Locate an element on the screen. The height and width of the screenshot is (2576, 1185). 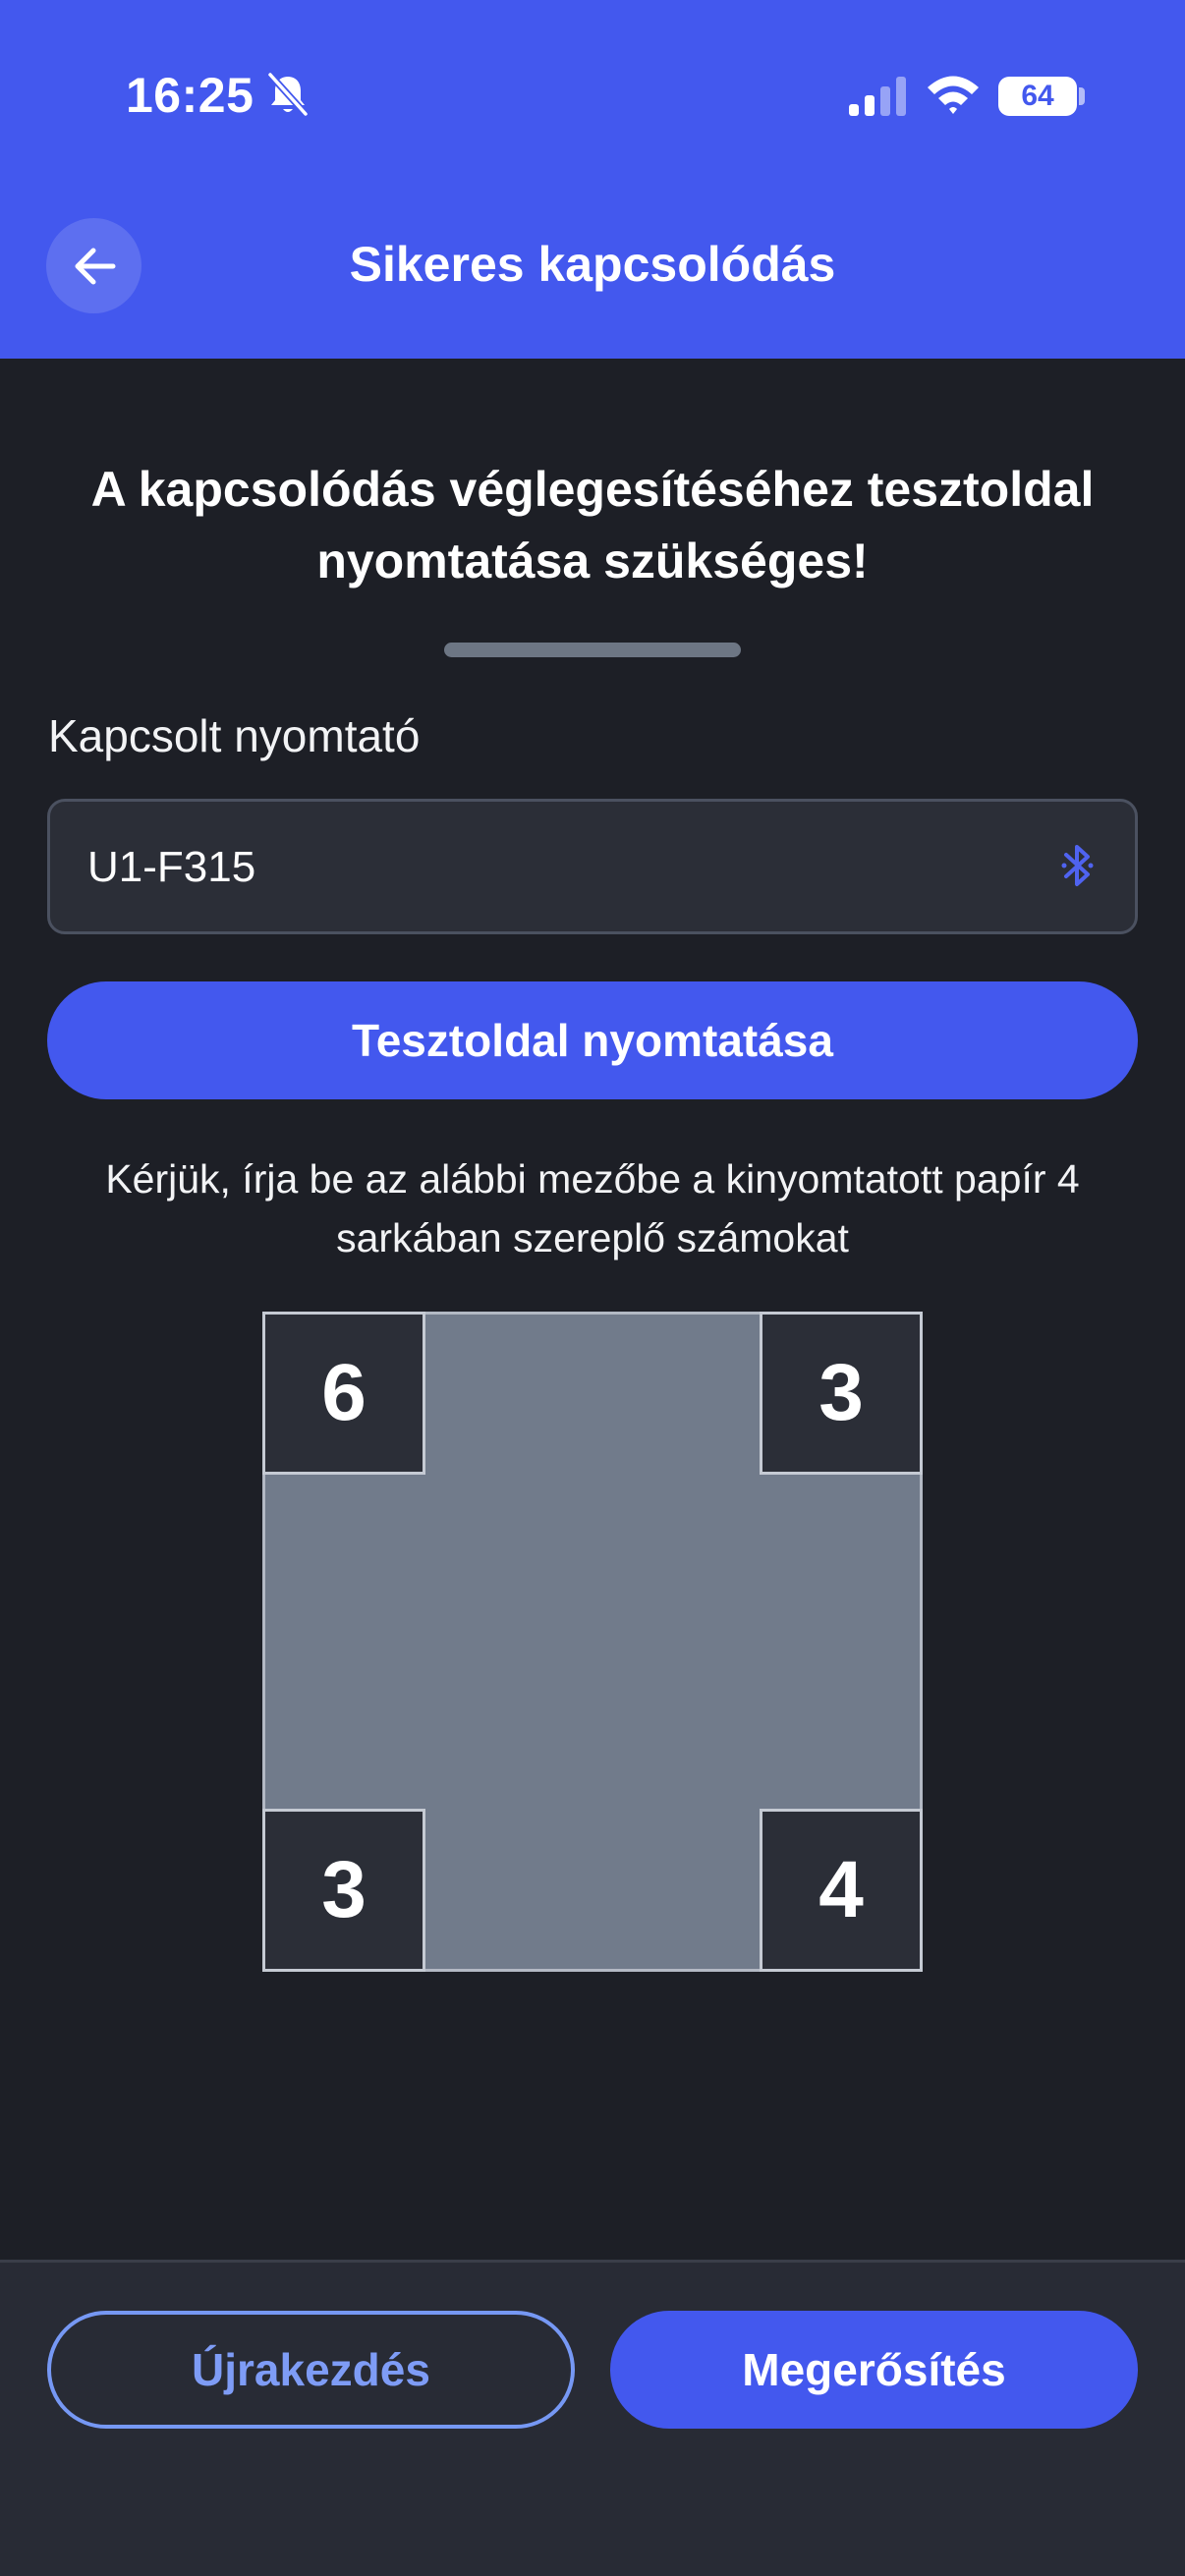
bell-slash-icon is located at coordinates (288, 94).